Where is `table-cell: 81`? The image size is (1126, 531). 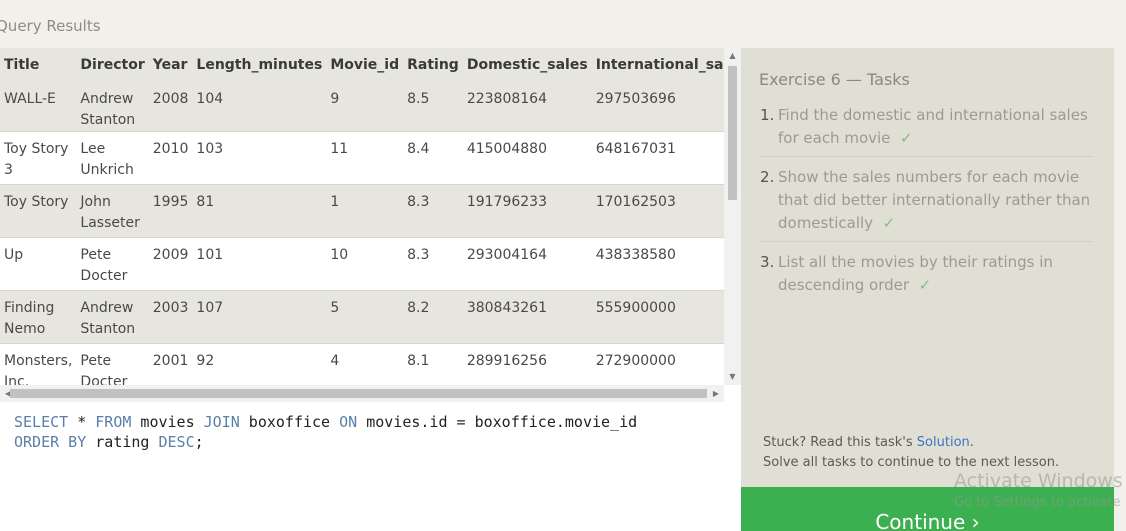
table-cell: 81 is located at coordinates (259, 211).